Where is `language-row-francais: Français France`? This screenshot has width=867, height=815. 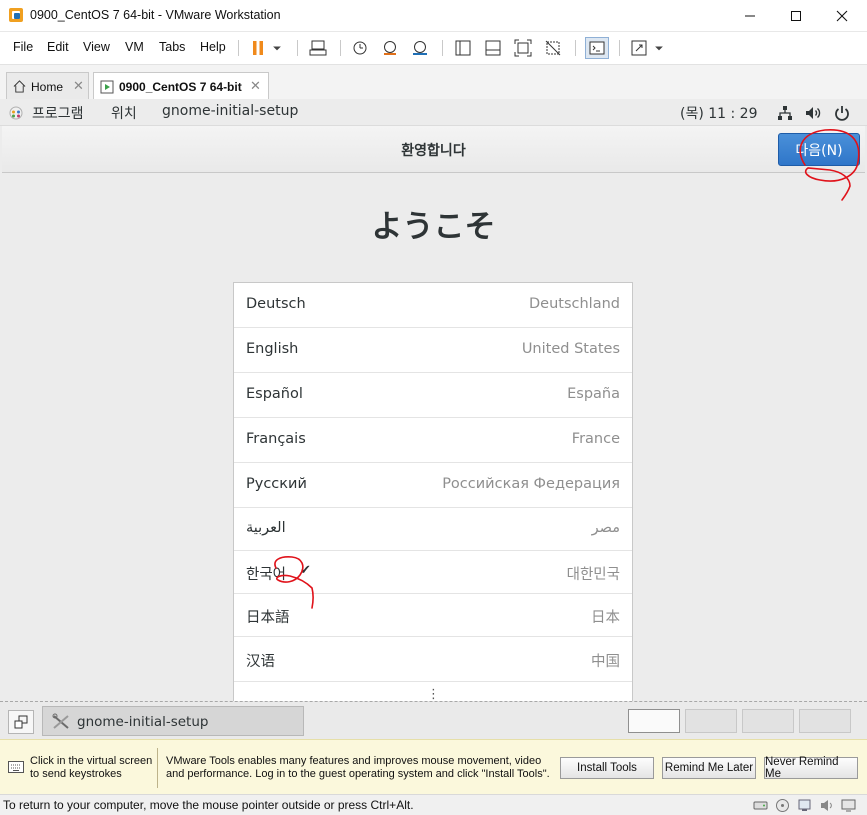
language-row-francais: Français France is located at coordinates (433, 440).